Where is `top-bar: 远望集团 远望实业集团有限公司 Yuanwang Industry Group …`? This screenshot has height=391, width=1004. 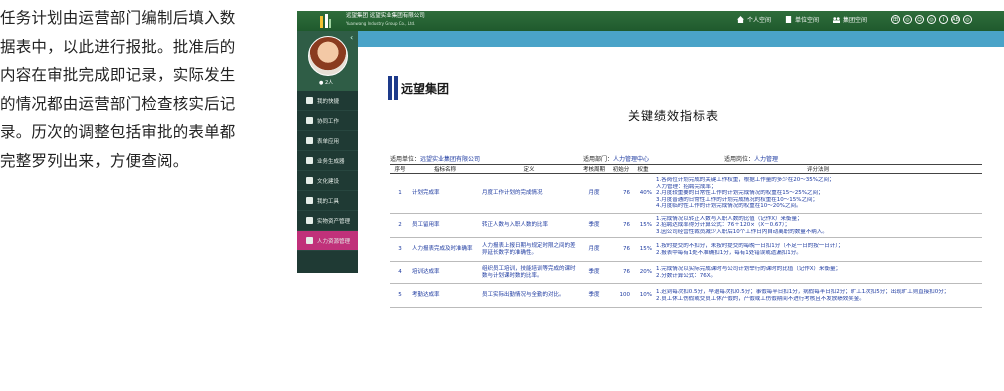 top-bar: 远望集团 远望实业集团有限公司 Yuanwang Industry Group … is located at coordinates (650, 21).